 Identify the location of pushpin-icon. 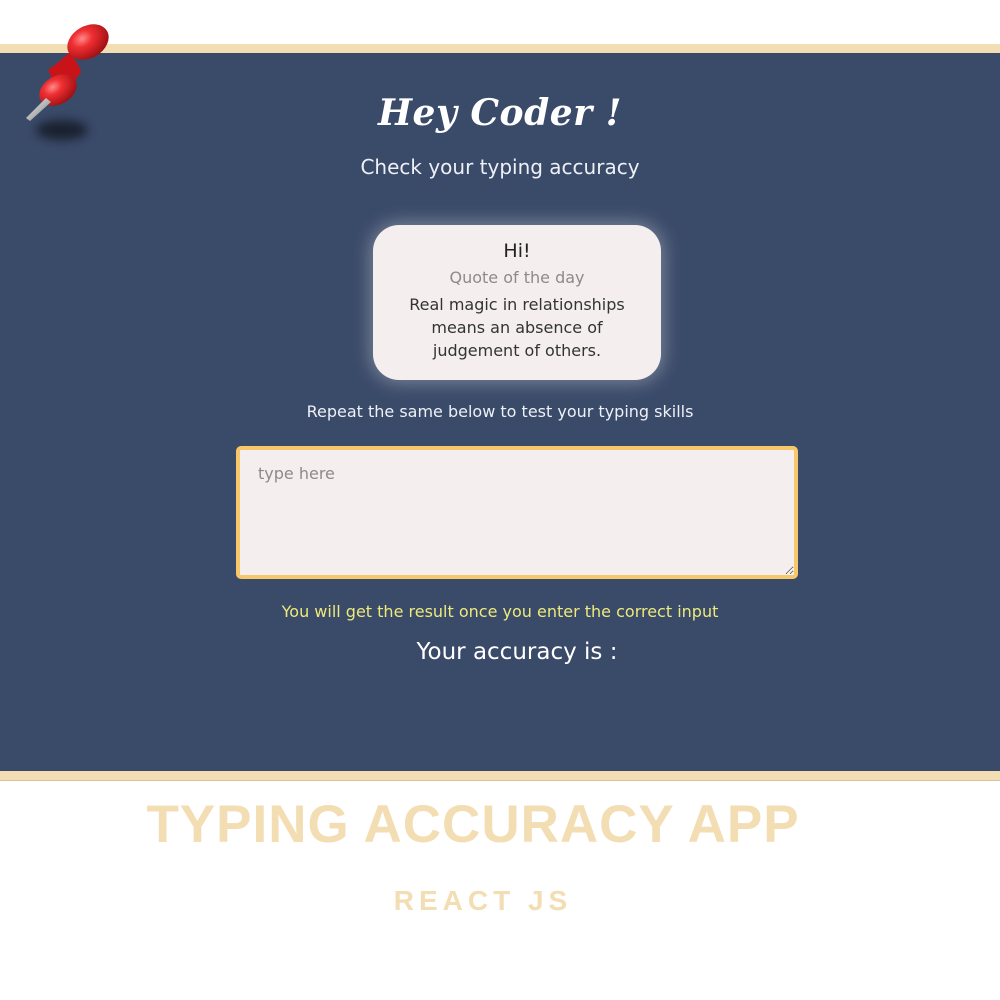
(77, 88).